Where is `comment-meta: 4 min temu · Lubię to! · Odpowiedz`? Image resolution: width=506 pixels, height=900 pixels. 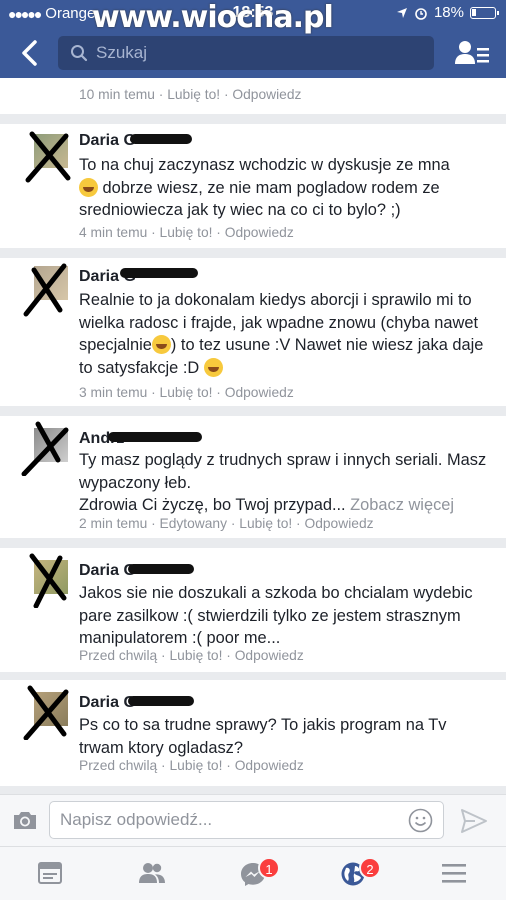 comment-meta: 4 min temu · Lubię to! · Odpowiedz is located at coordinates (186, 232).